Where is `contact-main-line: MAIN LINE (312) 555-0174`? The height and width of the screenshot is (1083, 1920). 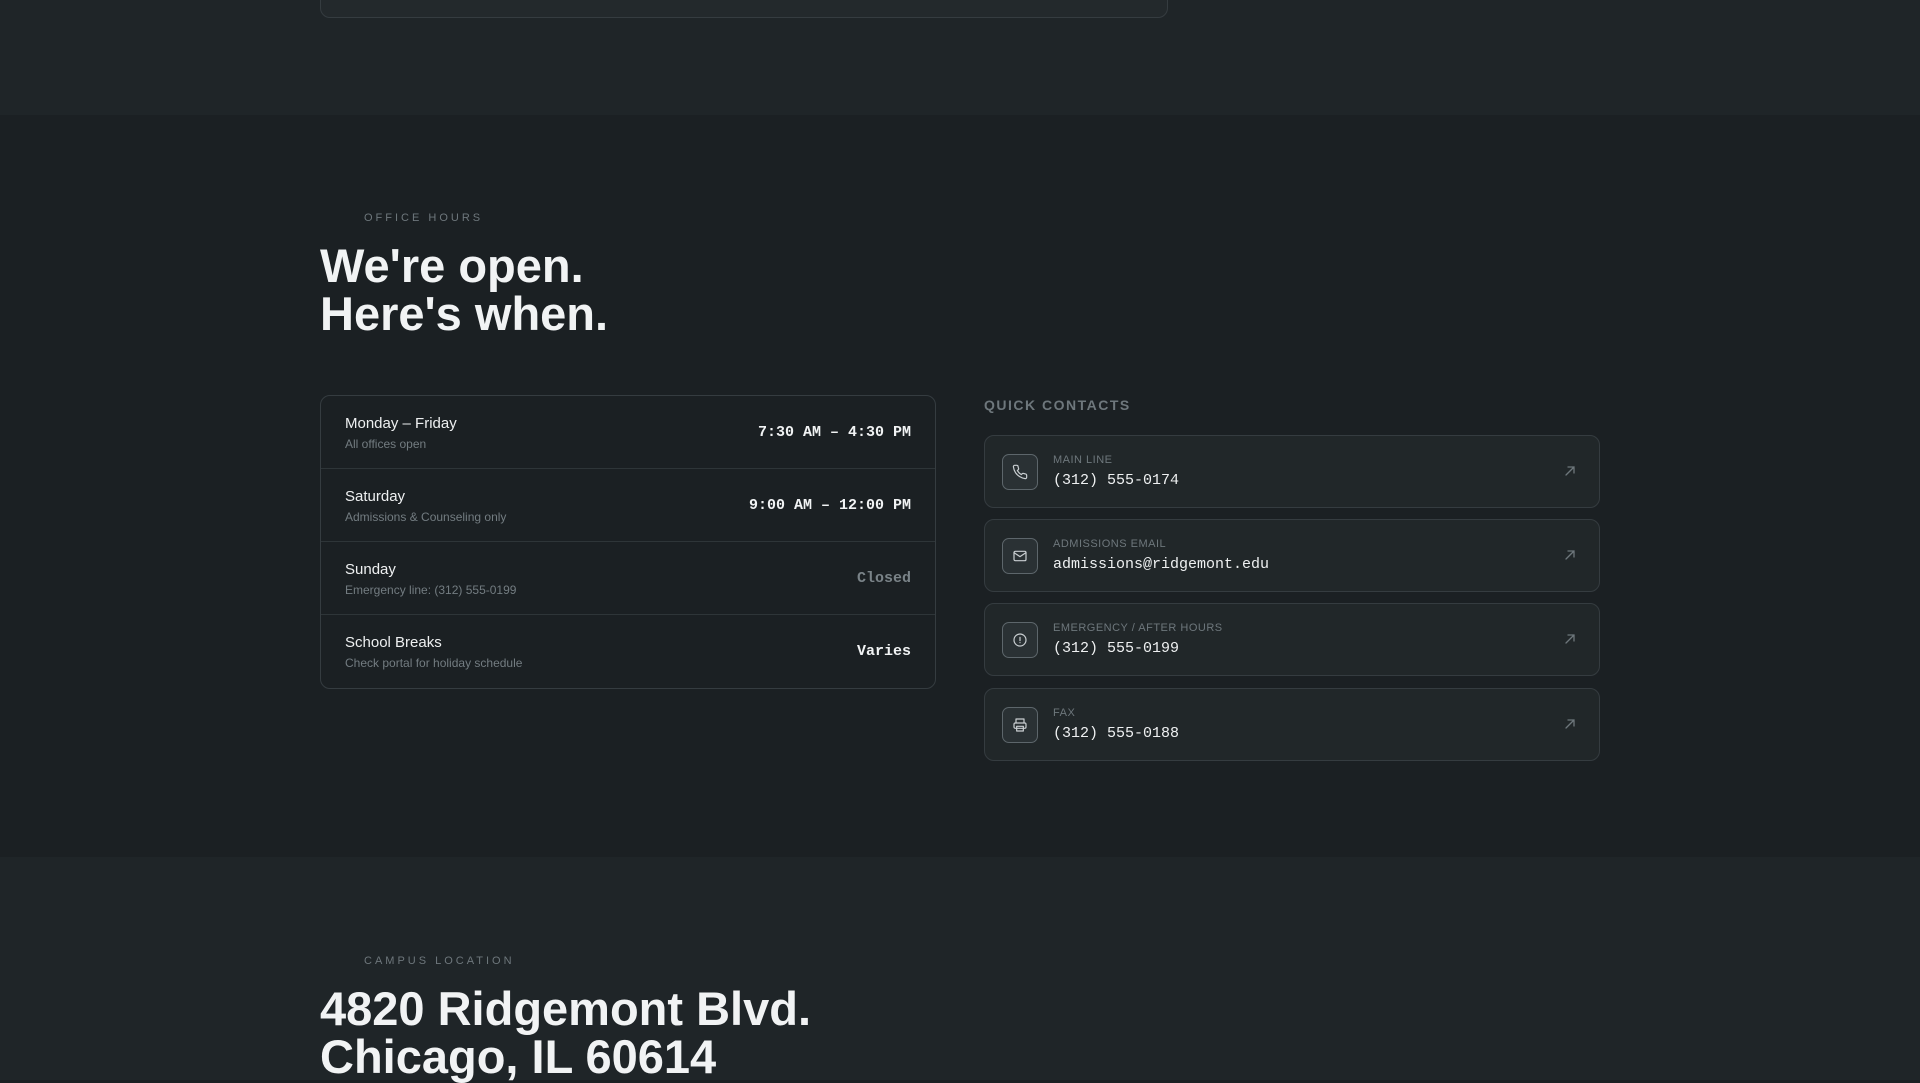 contact-main-line: MAIN LINE (312) 555-0174 is located at coordinates (1292, 471).